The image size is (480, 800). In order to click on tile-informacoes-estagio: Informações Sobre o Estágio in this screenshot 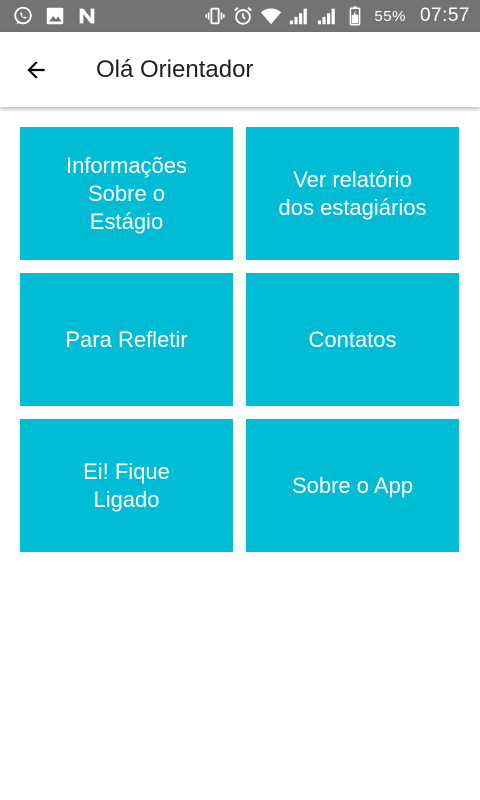, I will do `click(126, 193)`.